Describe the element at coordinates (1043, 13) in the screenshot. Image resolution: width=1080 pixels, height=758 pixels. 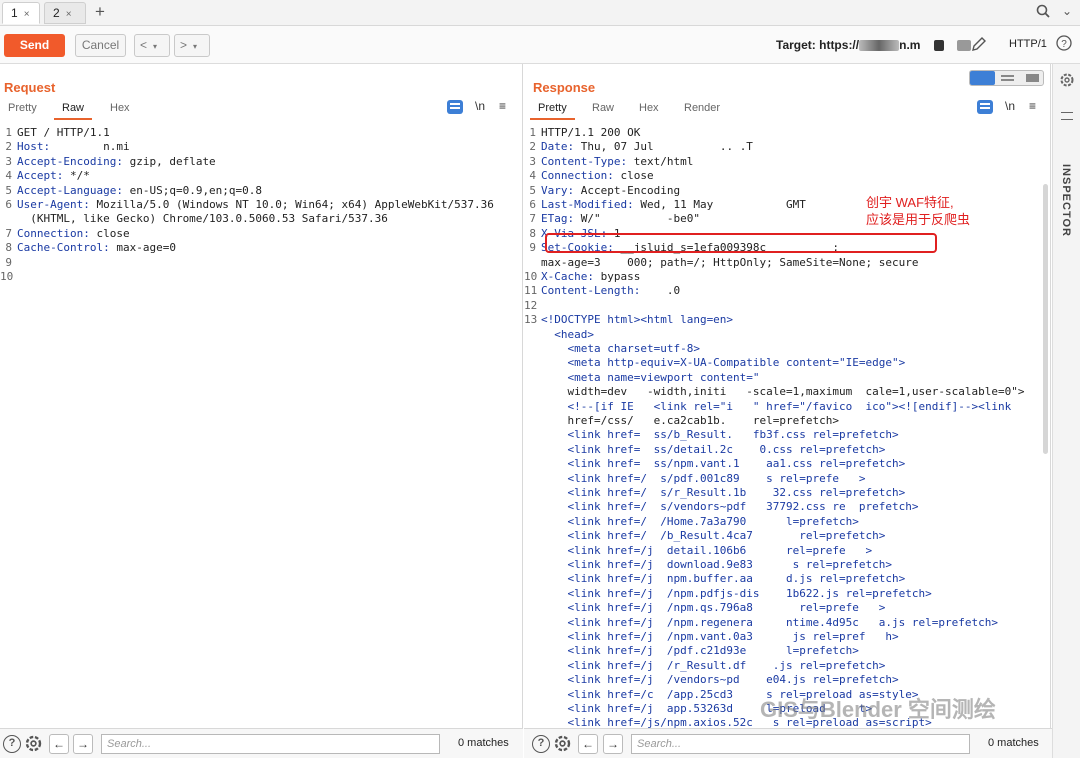
I see `search-icon` at that location.